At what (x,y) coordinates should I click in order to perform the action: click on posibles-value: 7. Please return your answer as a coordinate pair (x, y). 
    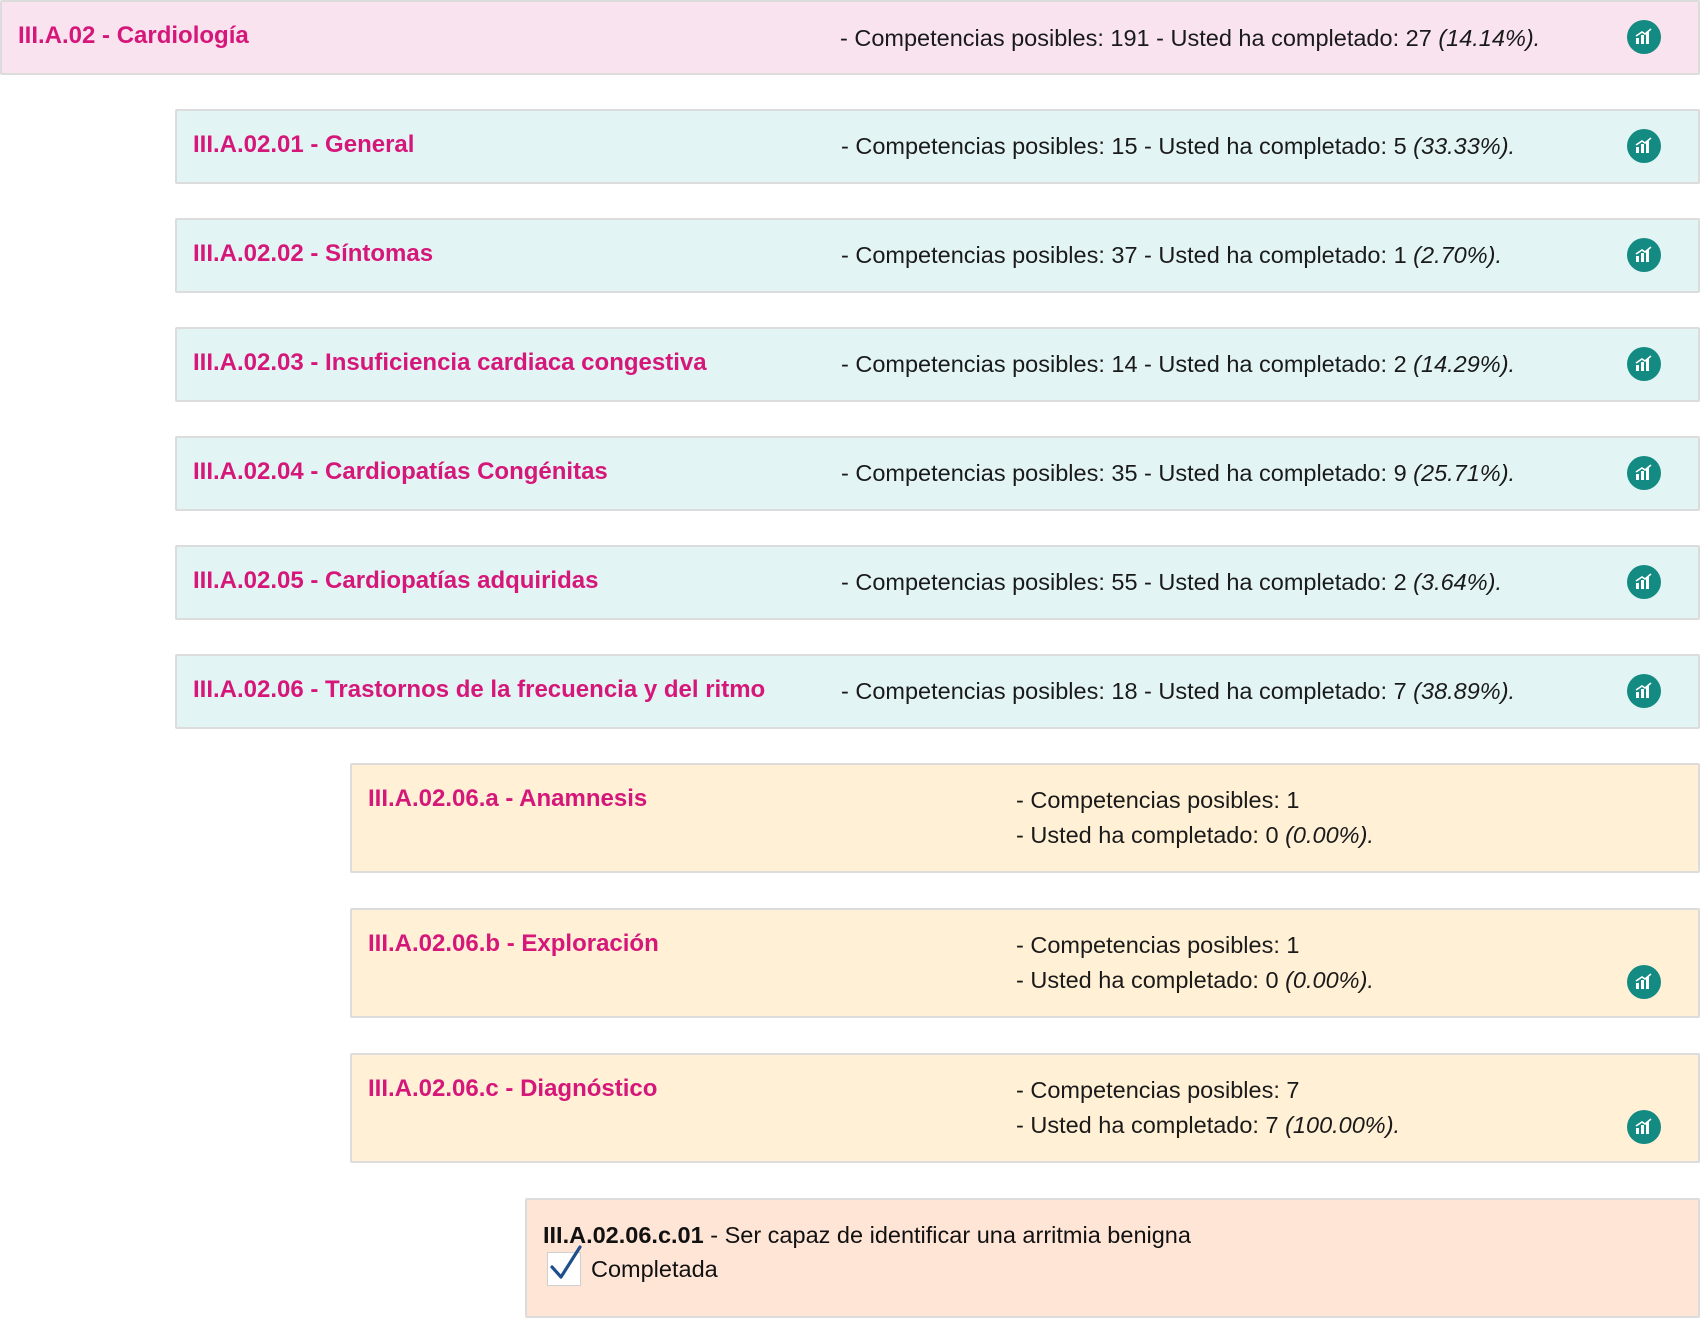
    Looking at the image, I should click on (1293, 1090).